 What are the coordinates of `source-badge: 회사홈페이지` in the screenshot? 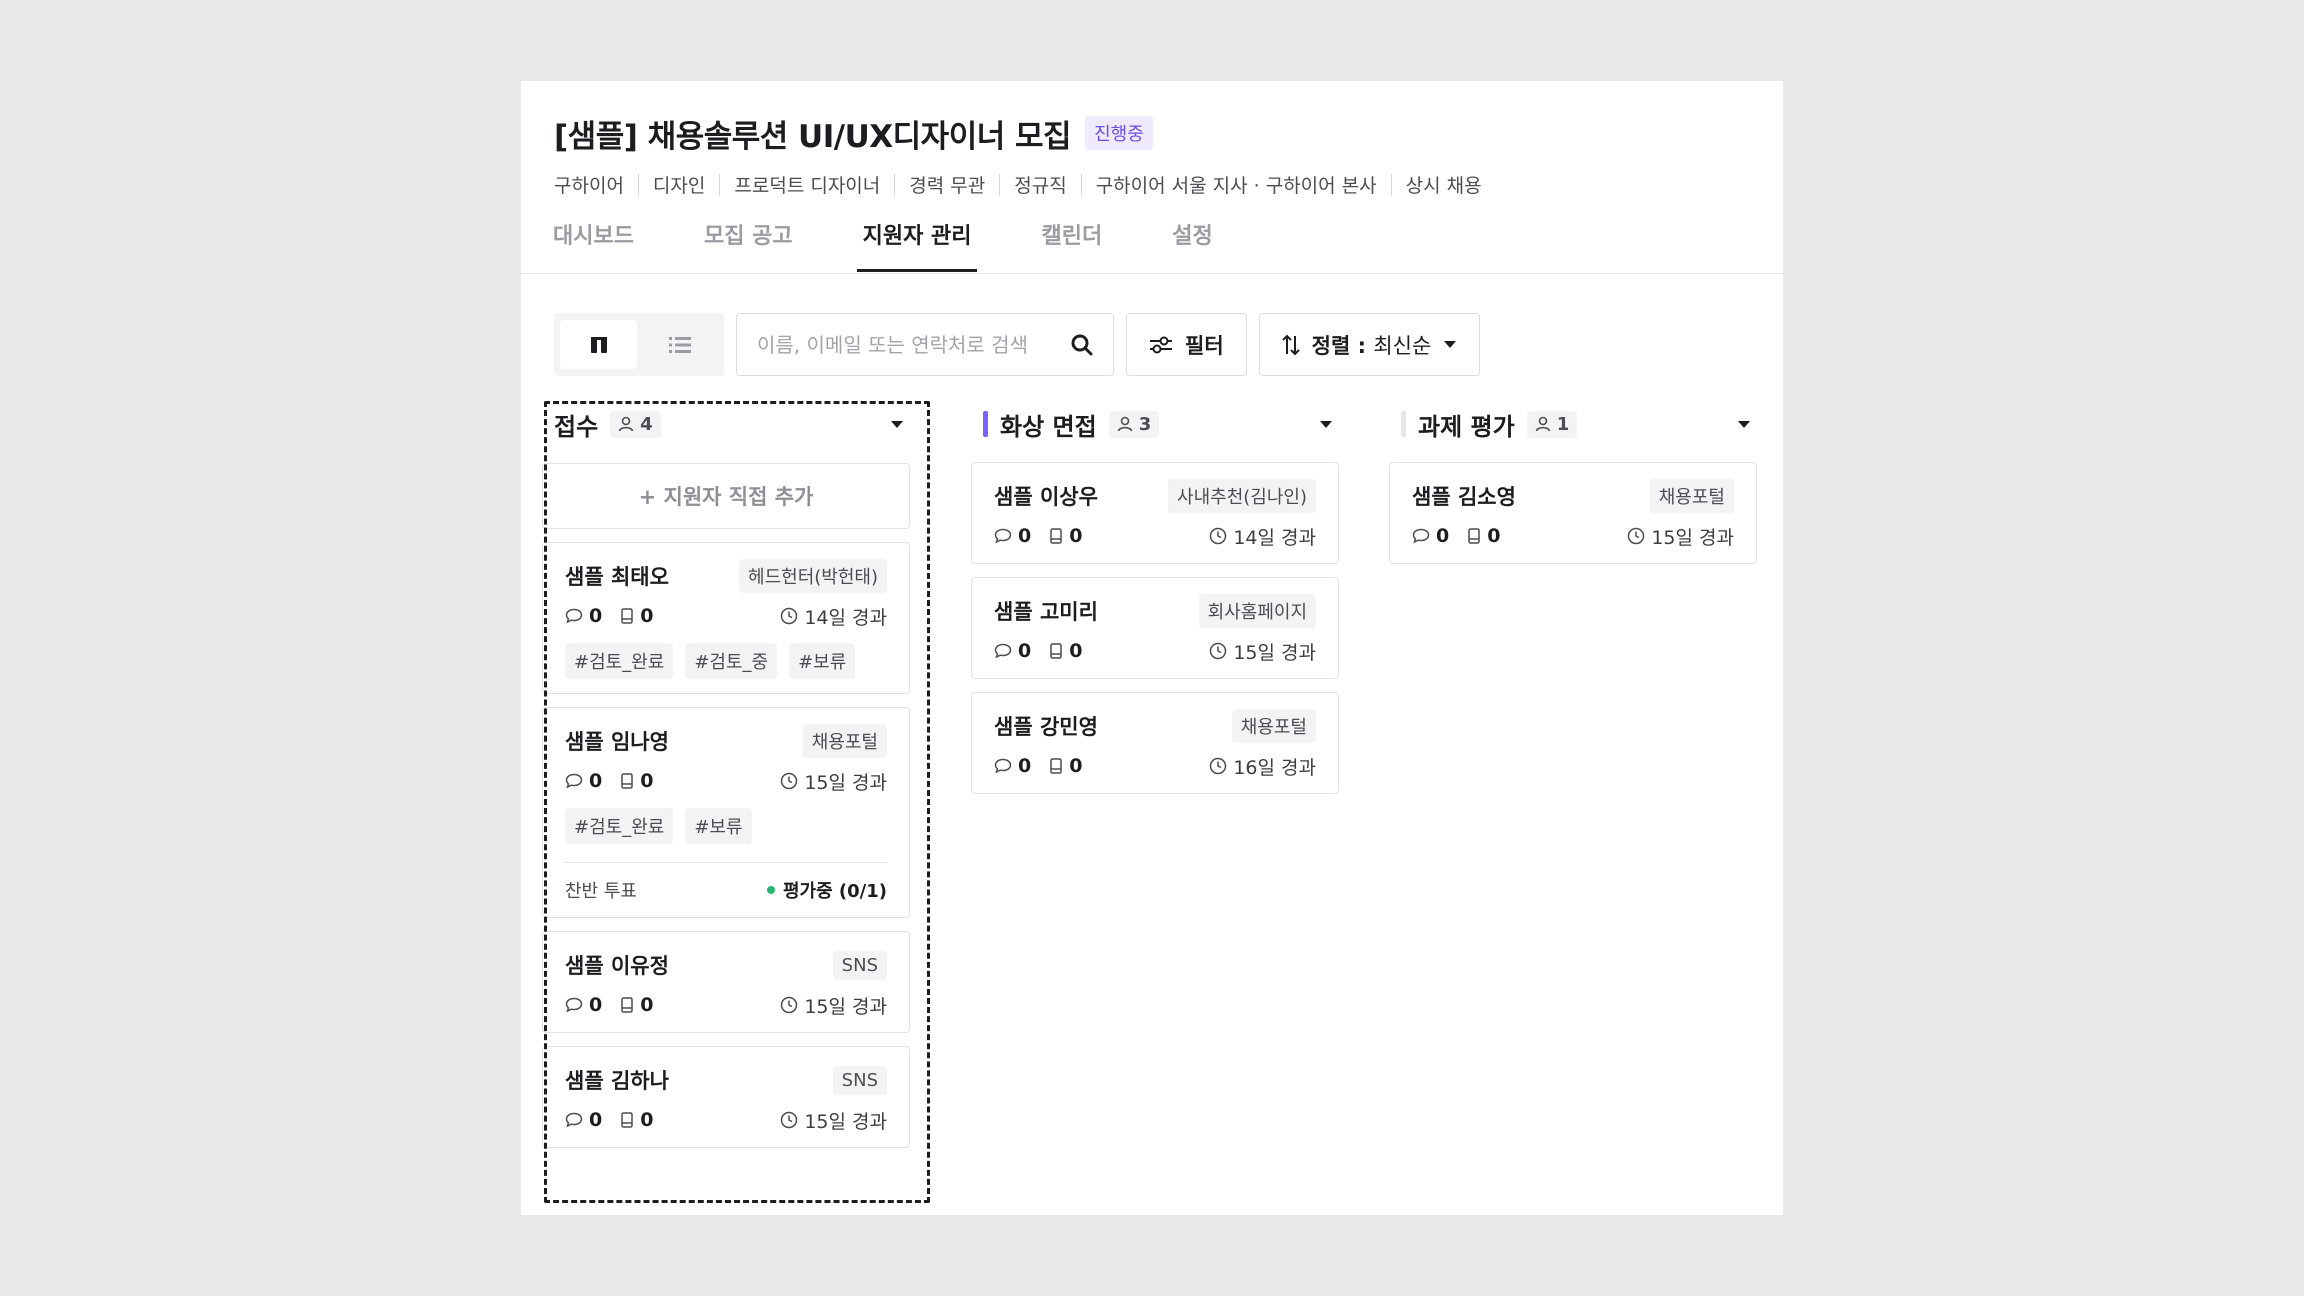 It's located at (1257, 611).